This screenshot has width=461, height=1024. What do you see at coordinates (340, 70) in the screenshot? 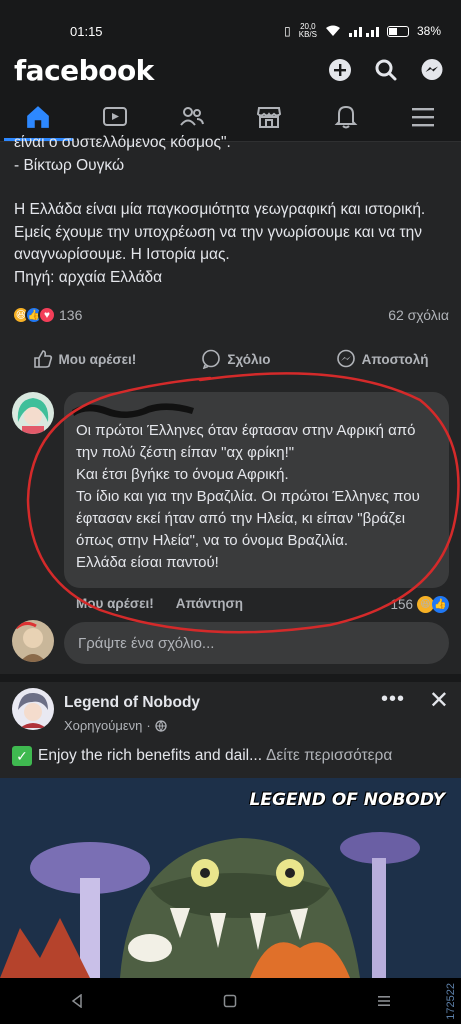
I see `add-icon` at bounding box center [340, 70].